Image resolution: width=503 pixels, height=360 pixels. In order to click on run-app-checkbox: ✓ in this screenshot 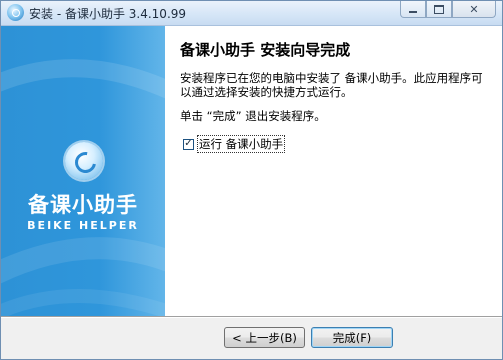, I will do `click(188, 144)`.